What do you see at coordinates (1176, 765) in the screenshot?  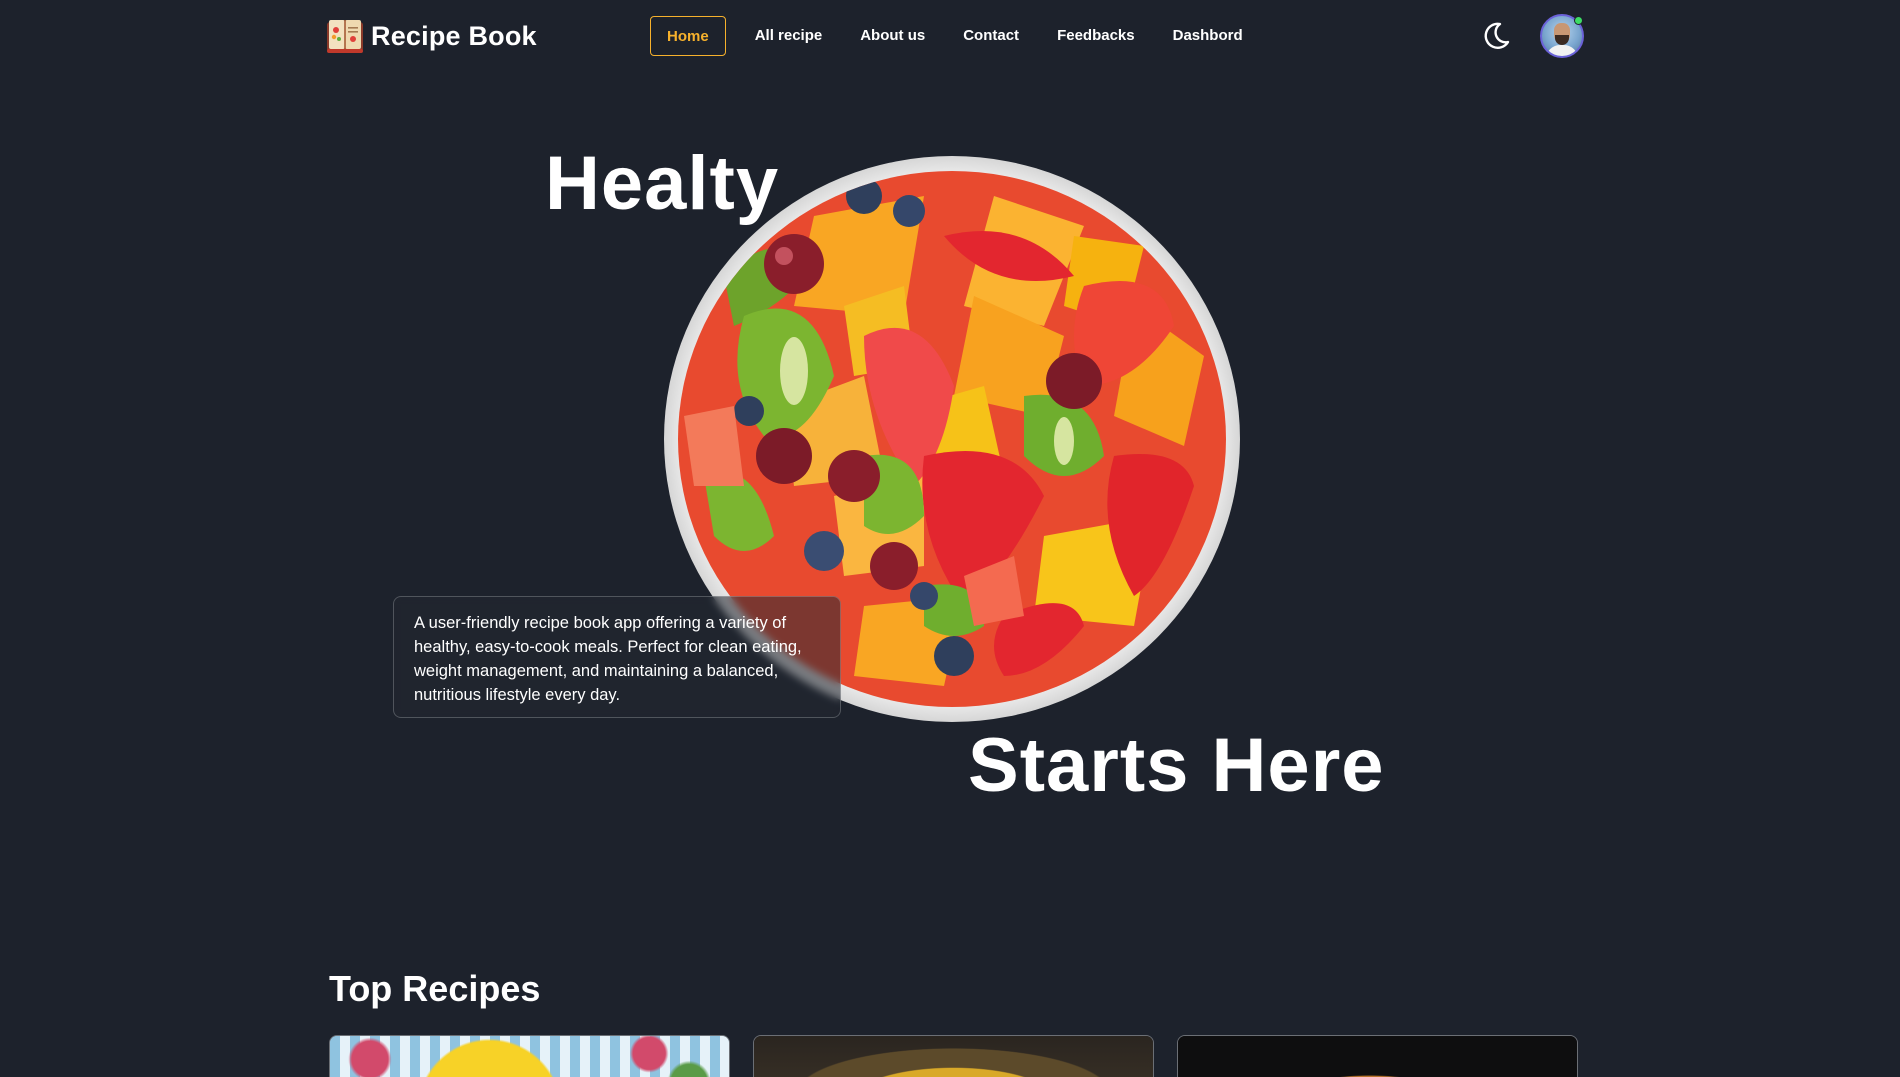 I see `hero-title-bottom: Starts Here` at bounding box center [1176, 765].